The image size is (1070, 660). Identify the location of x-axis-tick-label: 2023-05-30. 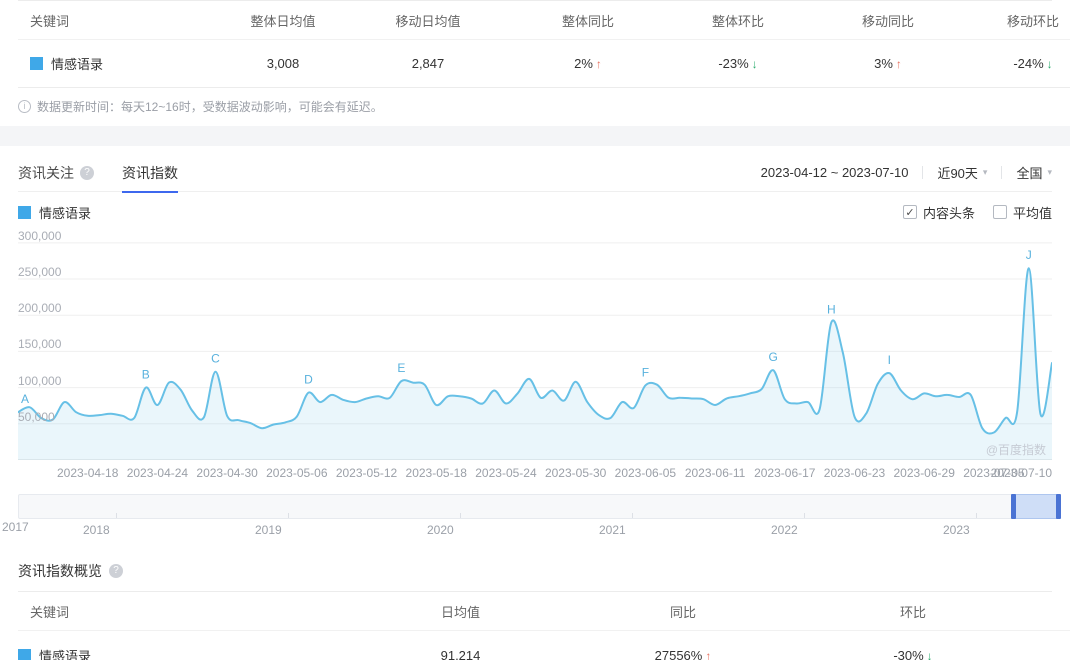
(575, 473).